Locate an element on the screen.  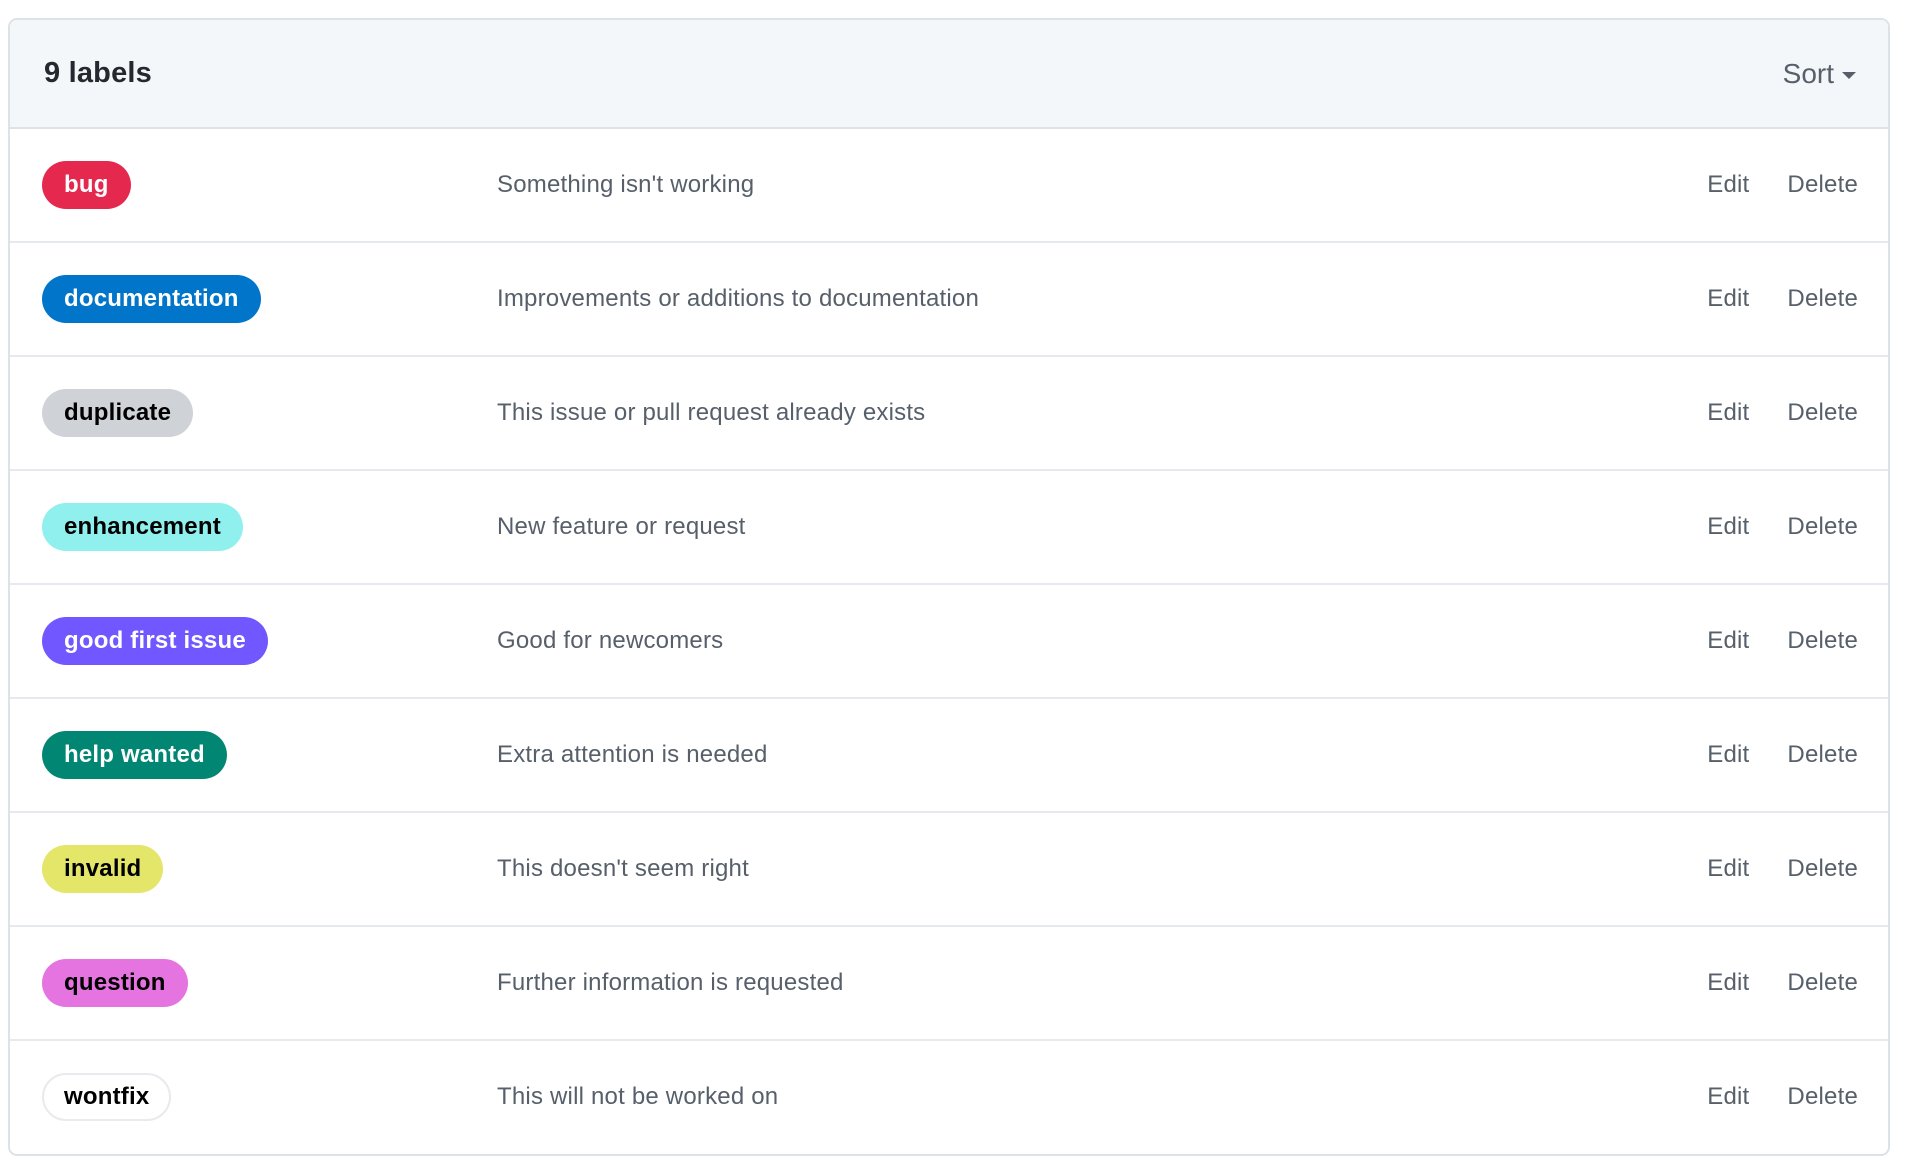
label-description: New feature or request is located at coordinates (621, 526).